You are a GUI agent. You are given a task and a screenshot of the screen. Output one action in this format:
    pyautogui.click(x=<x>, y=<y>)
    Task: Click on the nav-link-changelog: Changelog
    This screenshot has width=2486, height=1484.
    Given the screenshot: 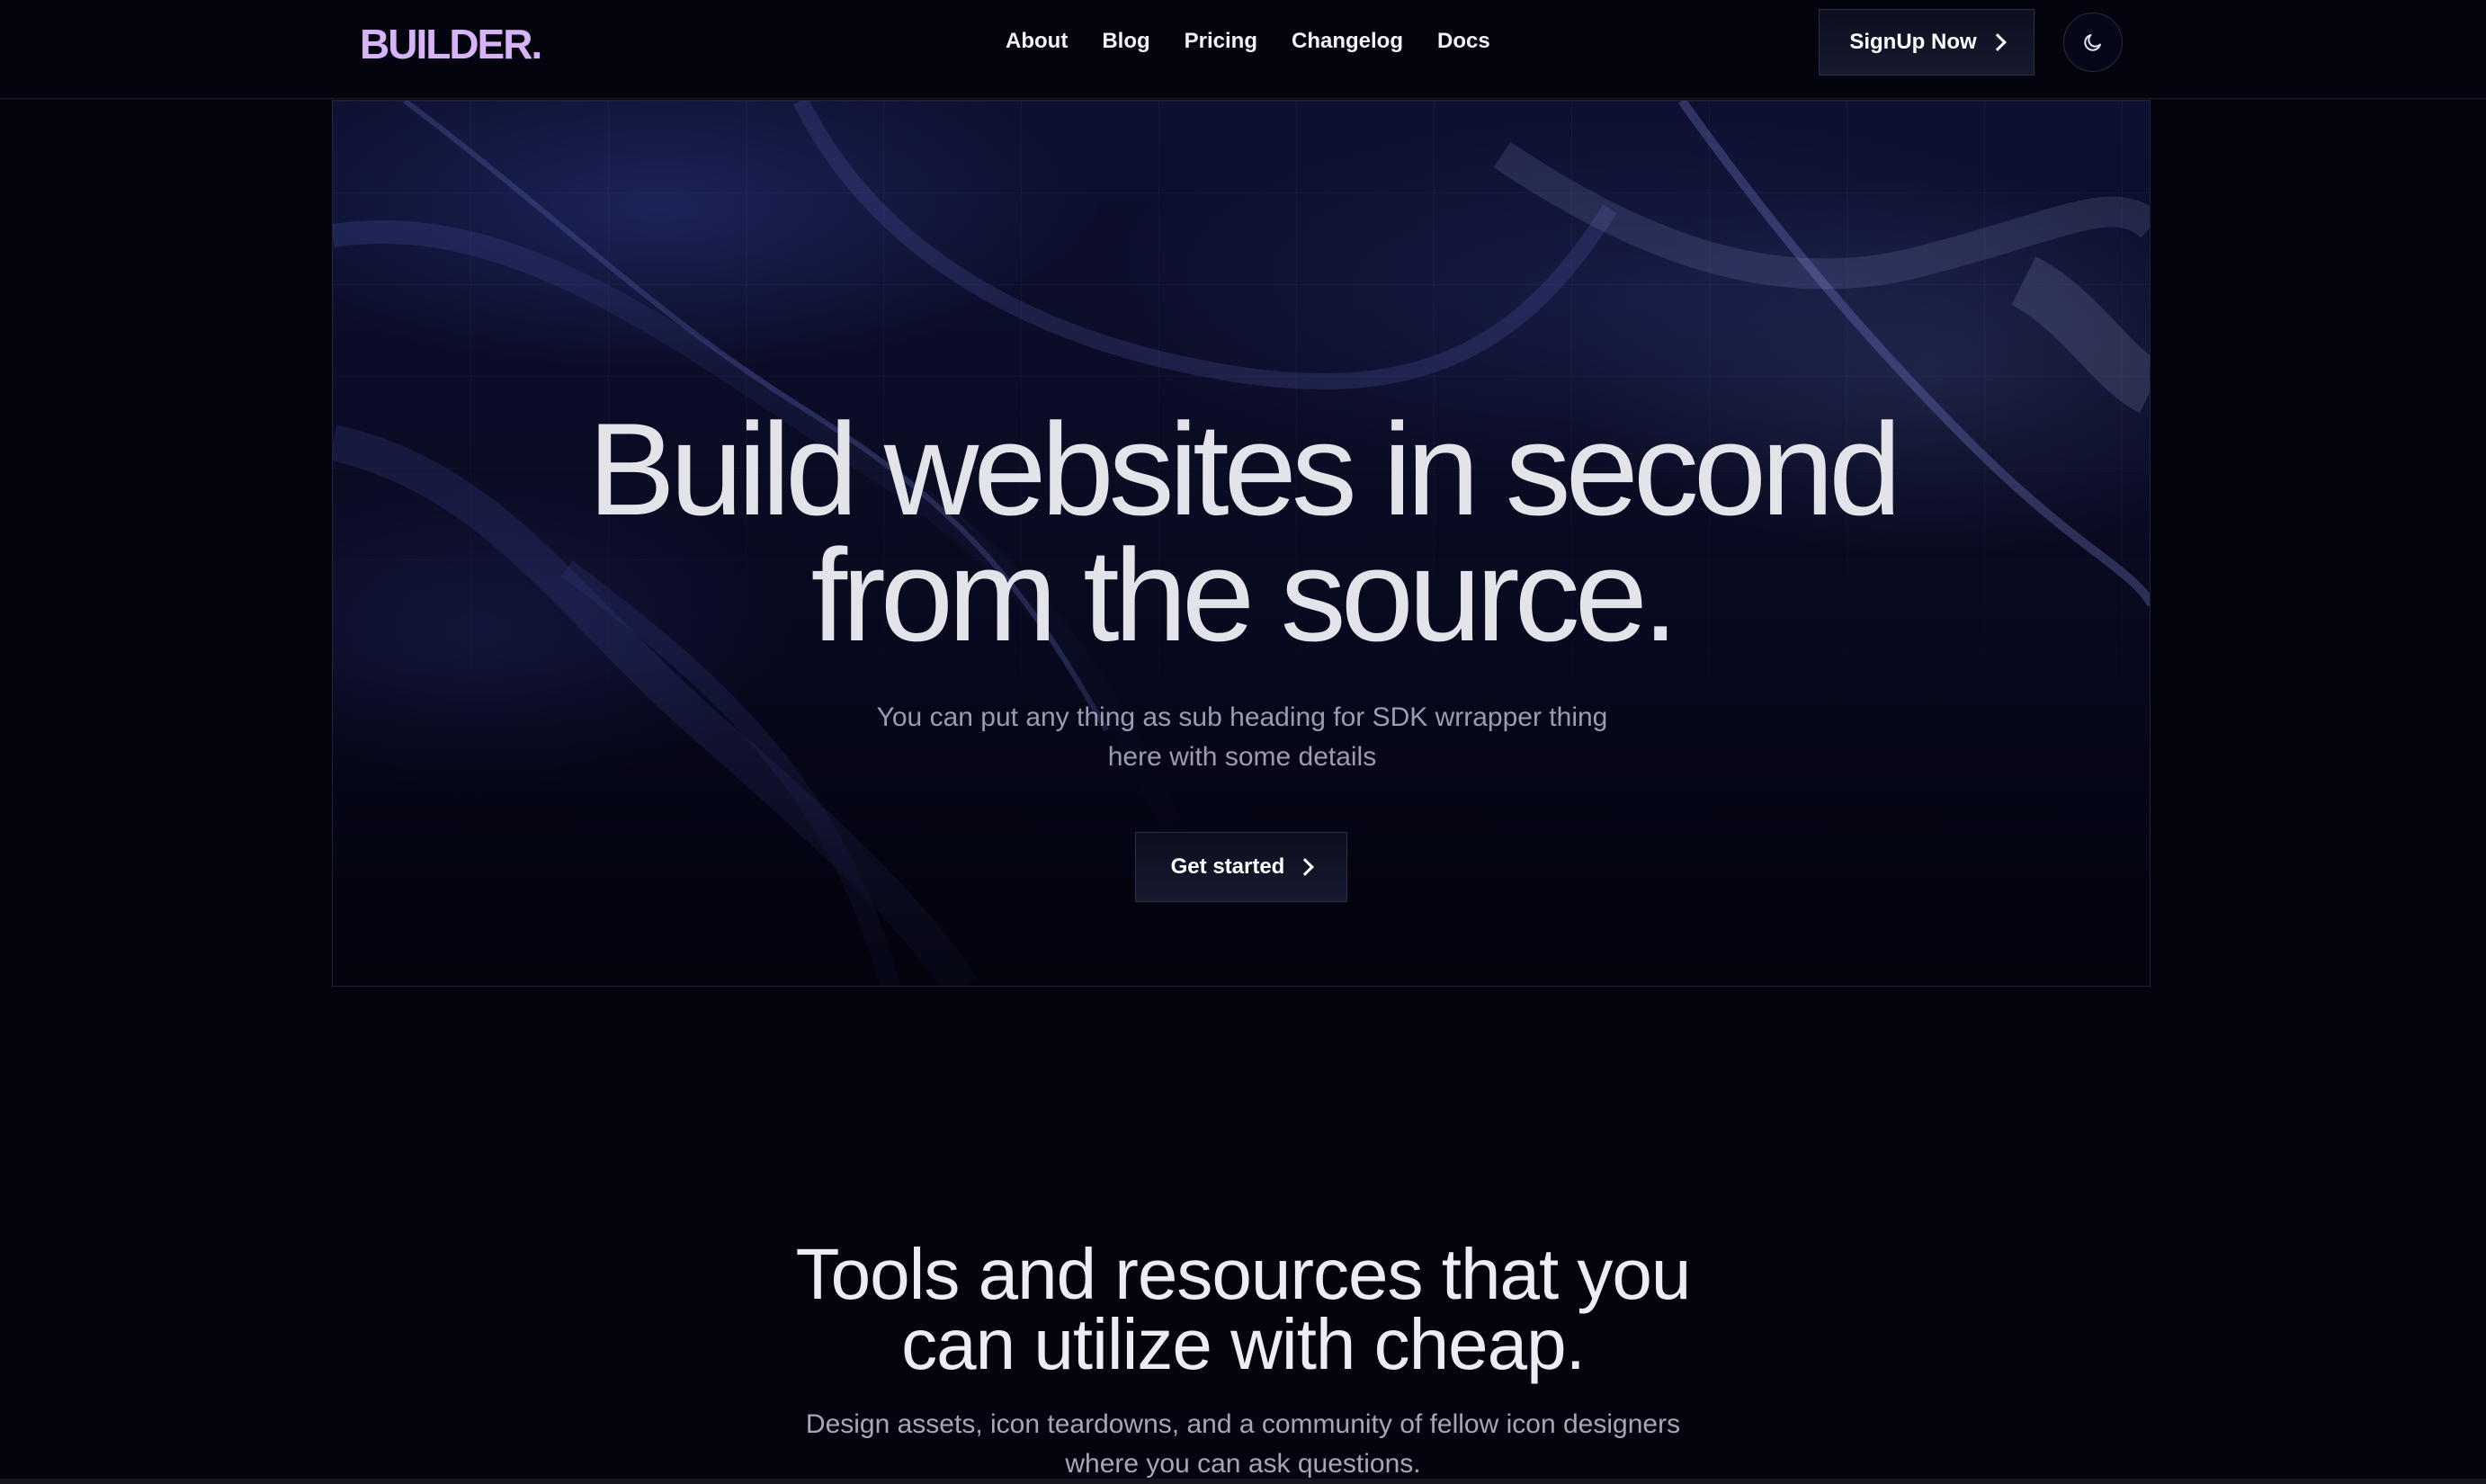 What is the action you would take?
    pyautogui.click(x=1347, y=41)
    